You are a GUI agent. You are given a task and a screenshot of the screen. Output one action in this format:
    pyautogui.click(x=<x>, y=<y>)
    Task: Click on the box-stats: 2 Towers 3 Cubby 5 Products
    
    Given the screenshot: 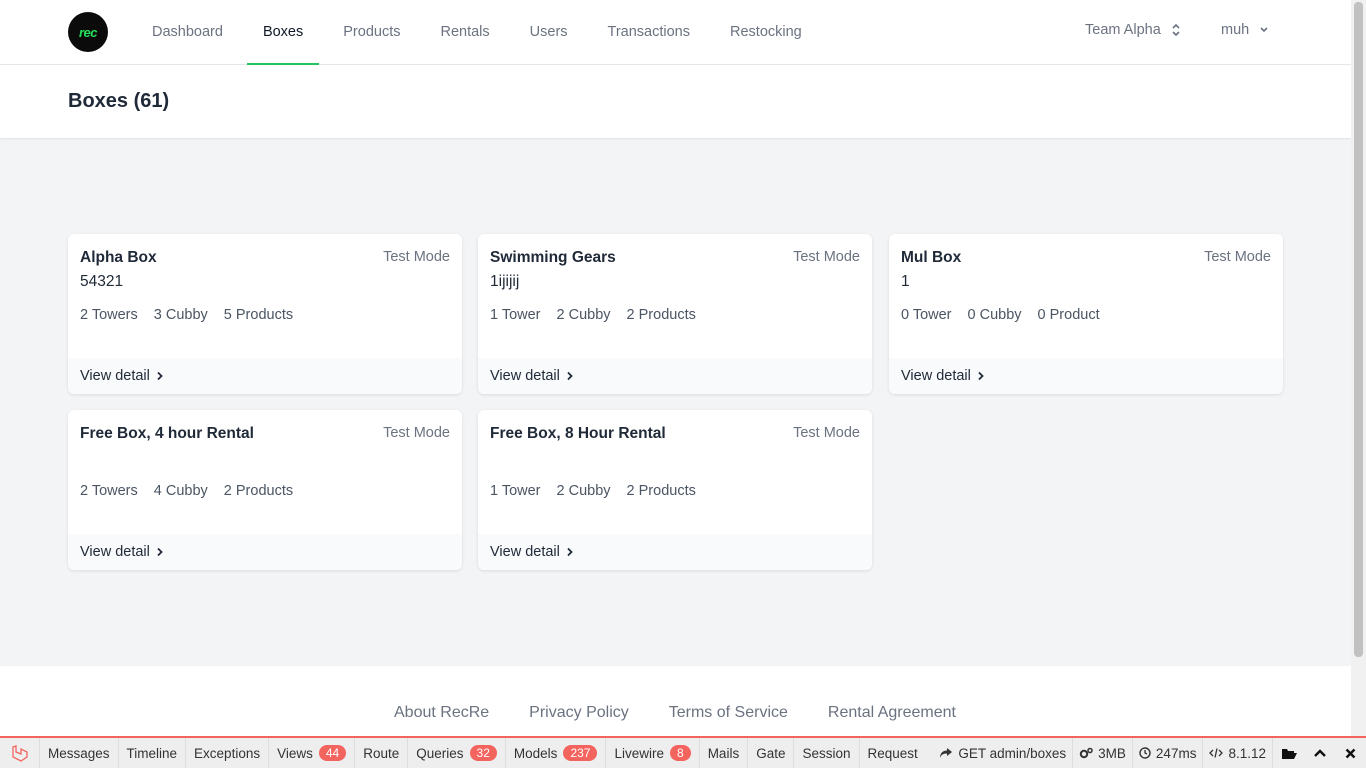 What is the action you would take?
    pyautogui.click(x=186, y=315)
    